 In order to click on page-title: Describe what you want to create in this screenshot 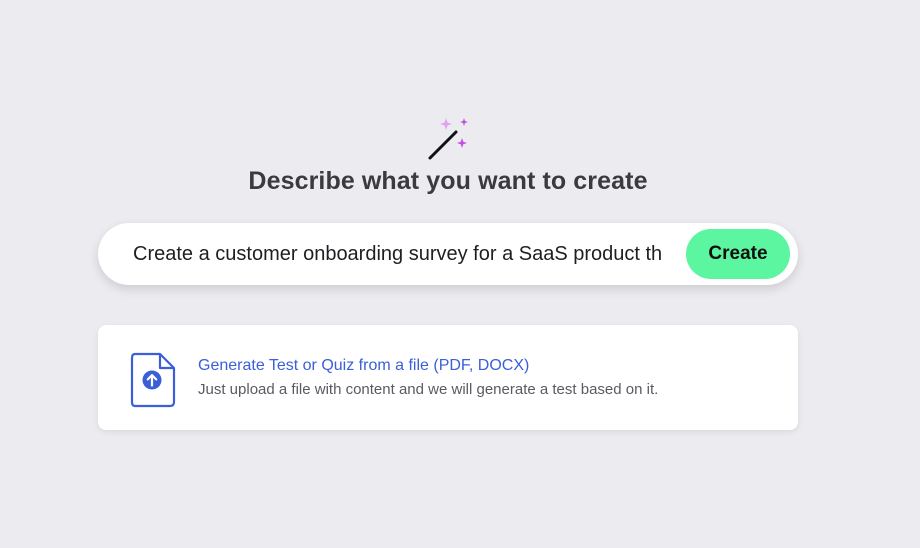, I will do `click(448, 181)`.